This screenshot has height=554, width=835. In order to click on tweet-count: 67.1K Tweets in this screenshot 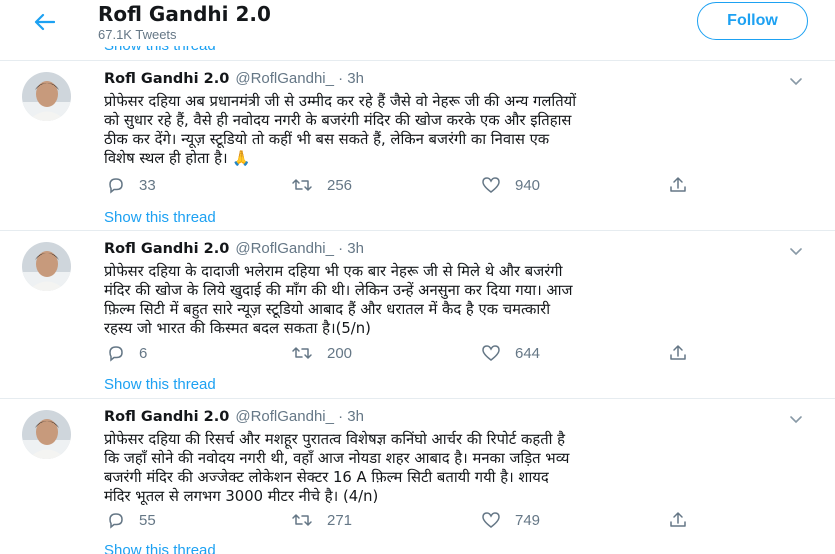, I will do `click(137, 34)`.